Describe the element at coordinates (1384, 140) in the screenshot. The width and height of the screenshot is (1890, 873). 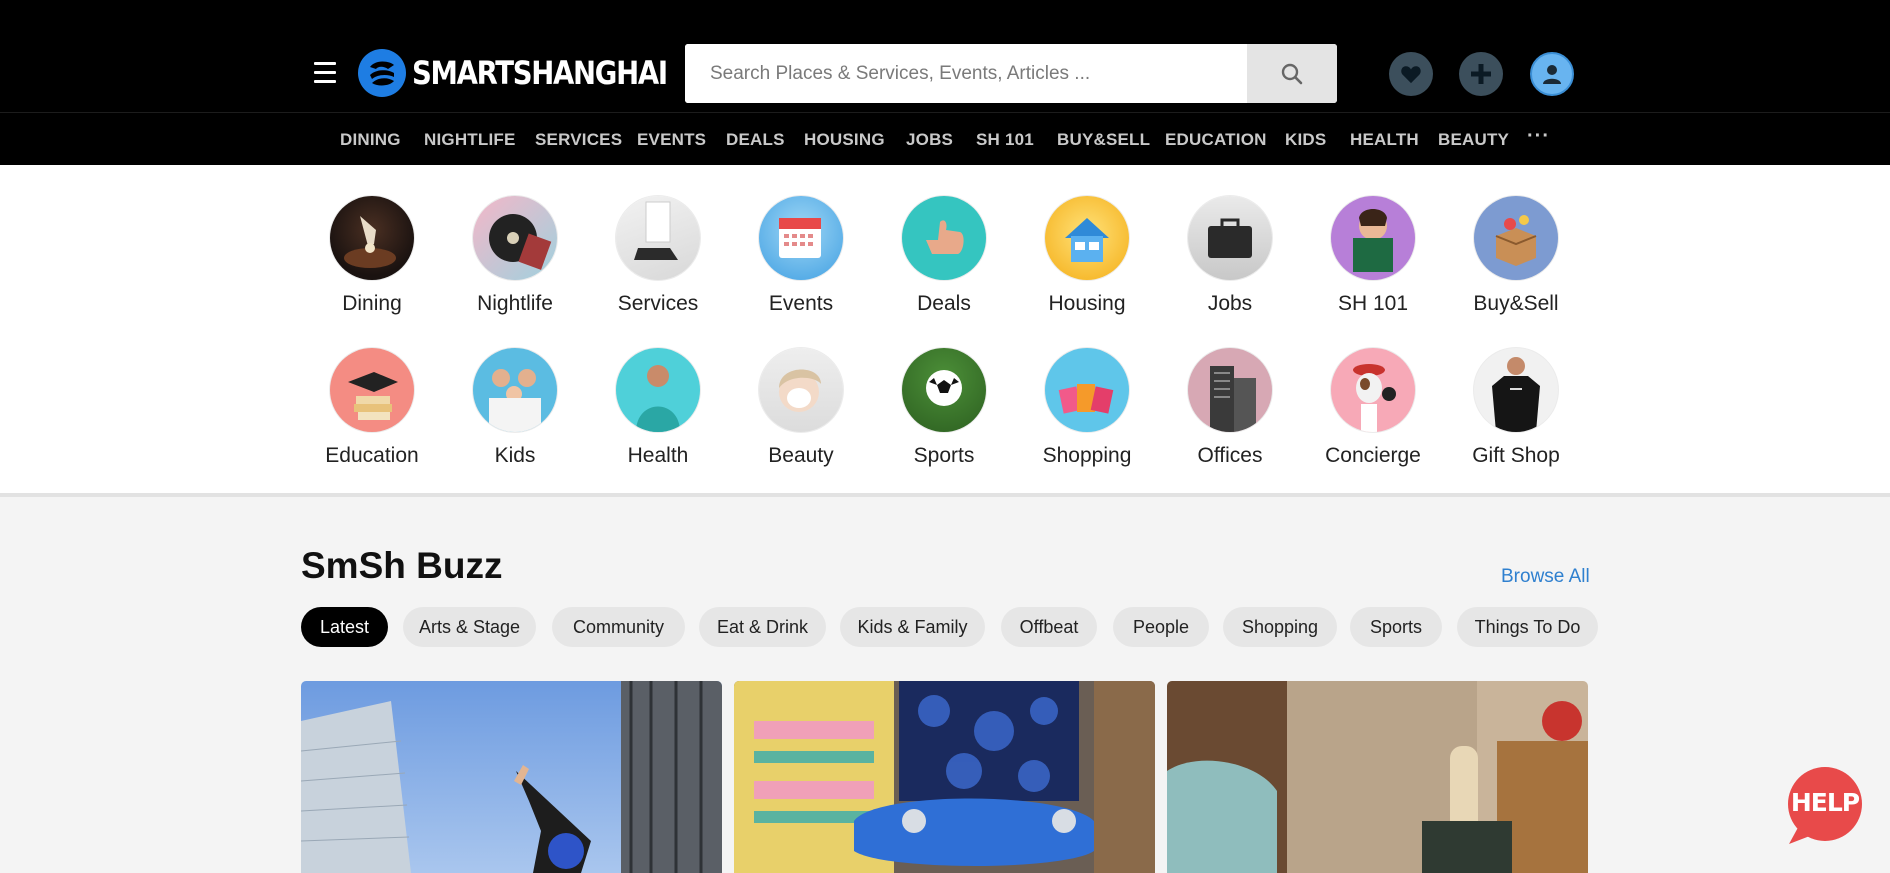
I see `nav-health: HEALTH` at that location.